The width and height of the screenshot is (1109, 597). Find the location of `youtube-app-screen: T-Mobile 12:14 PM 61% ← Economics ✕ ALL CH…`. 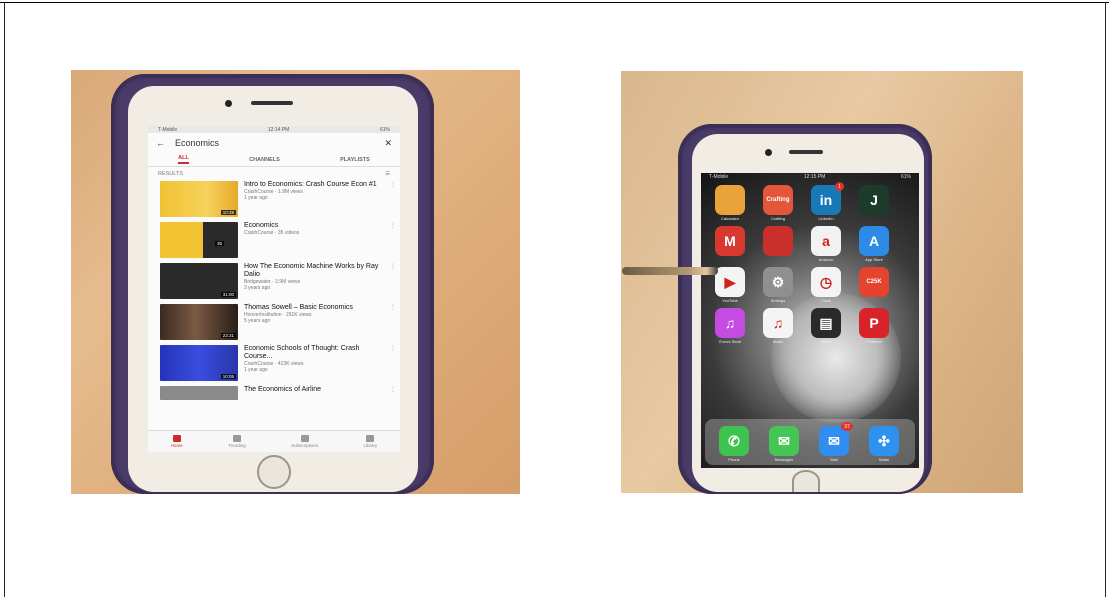

youtube-app-screen: T-Mobile 12:14 PM 61% ← Economics ✕ ALL CH… is located at coordinates (274, 289).